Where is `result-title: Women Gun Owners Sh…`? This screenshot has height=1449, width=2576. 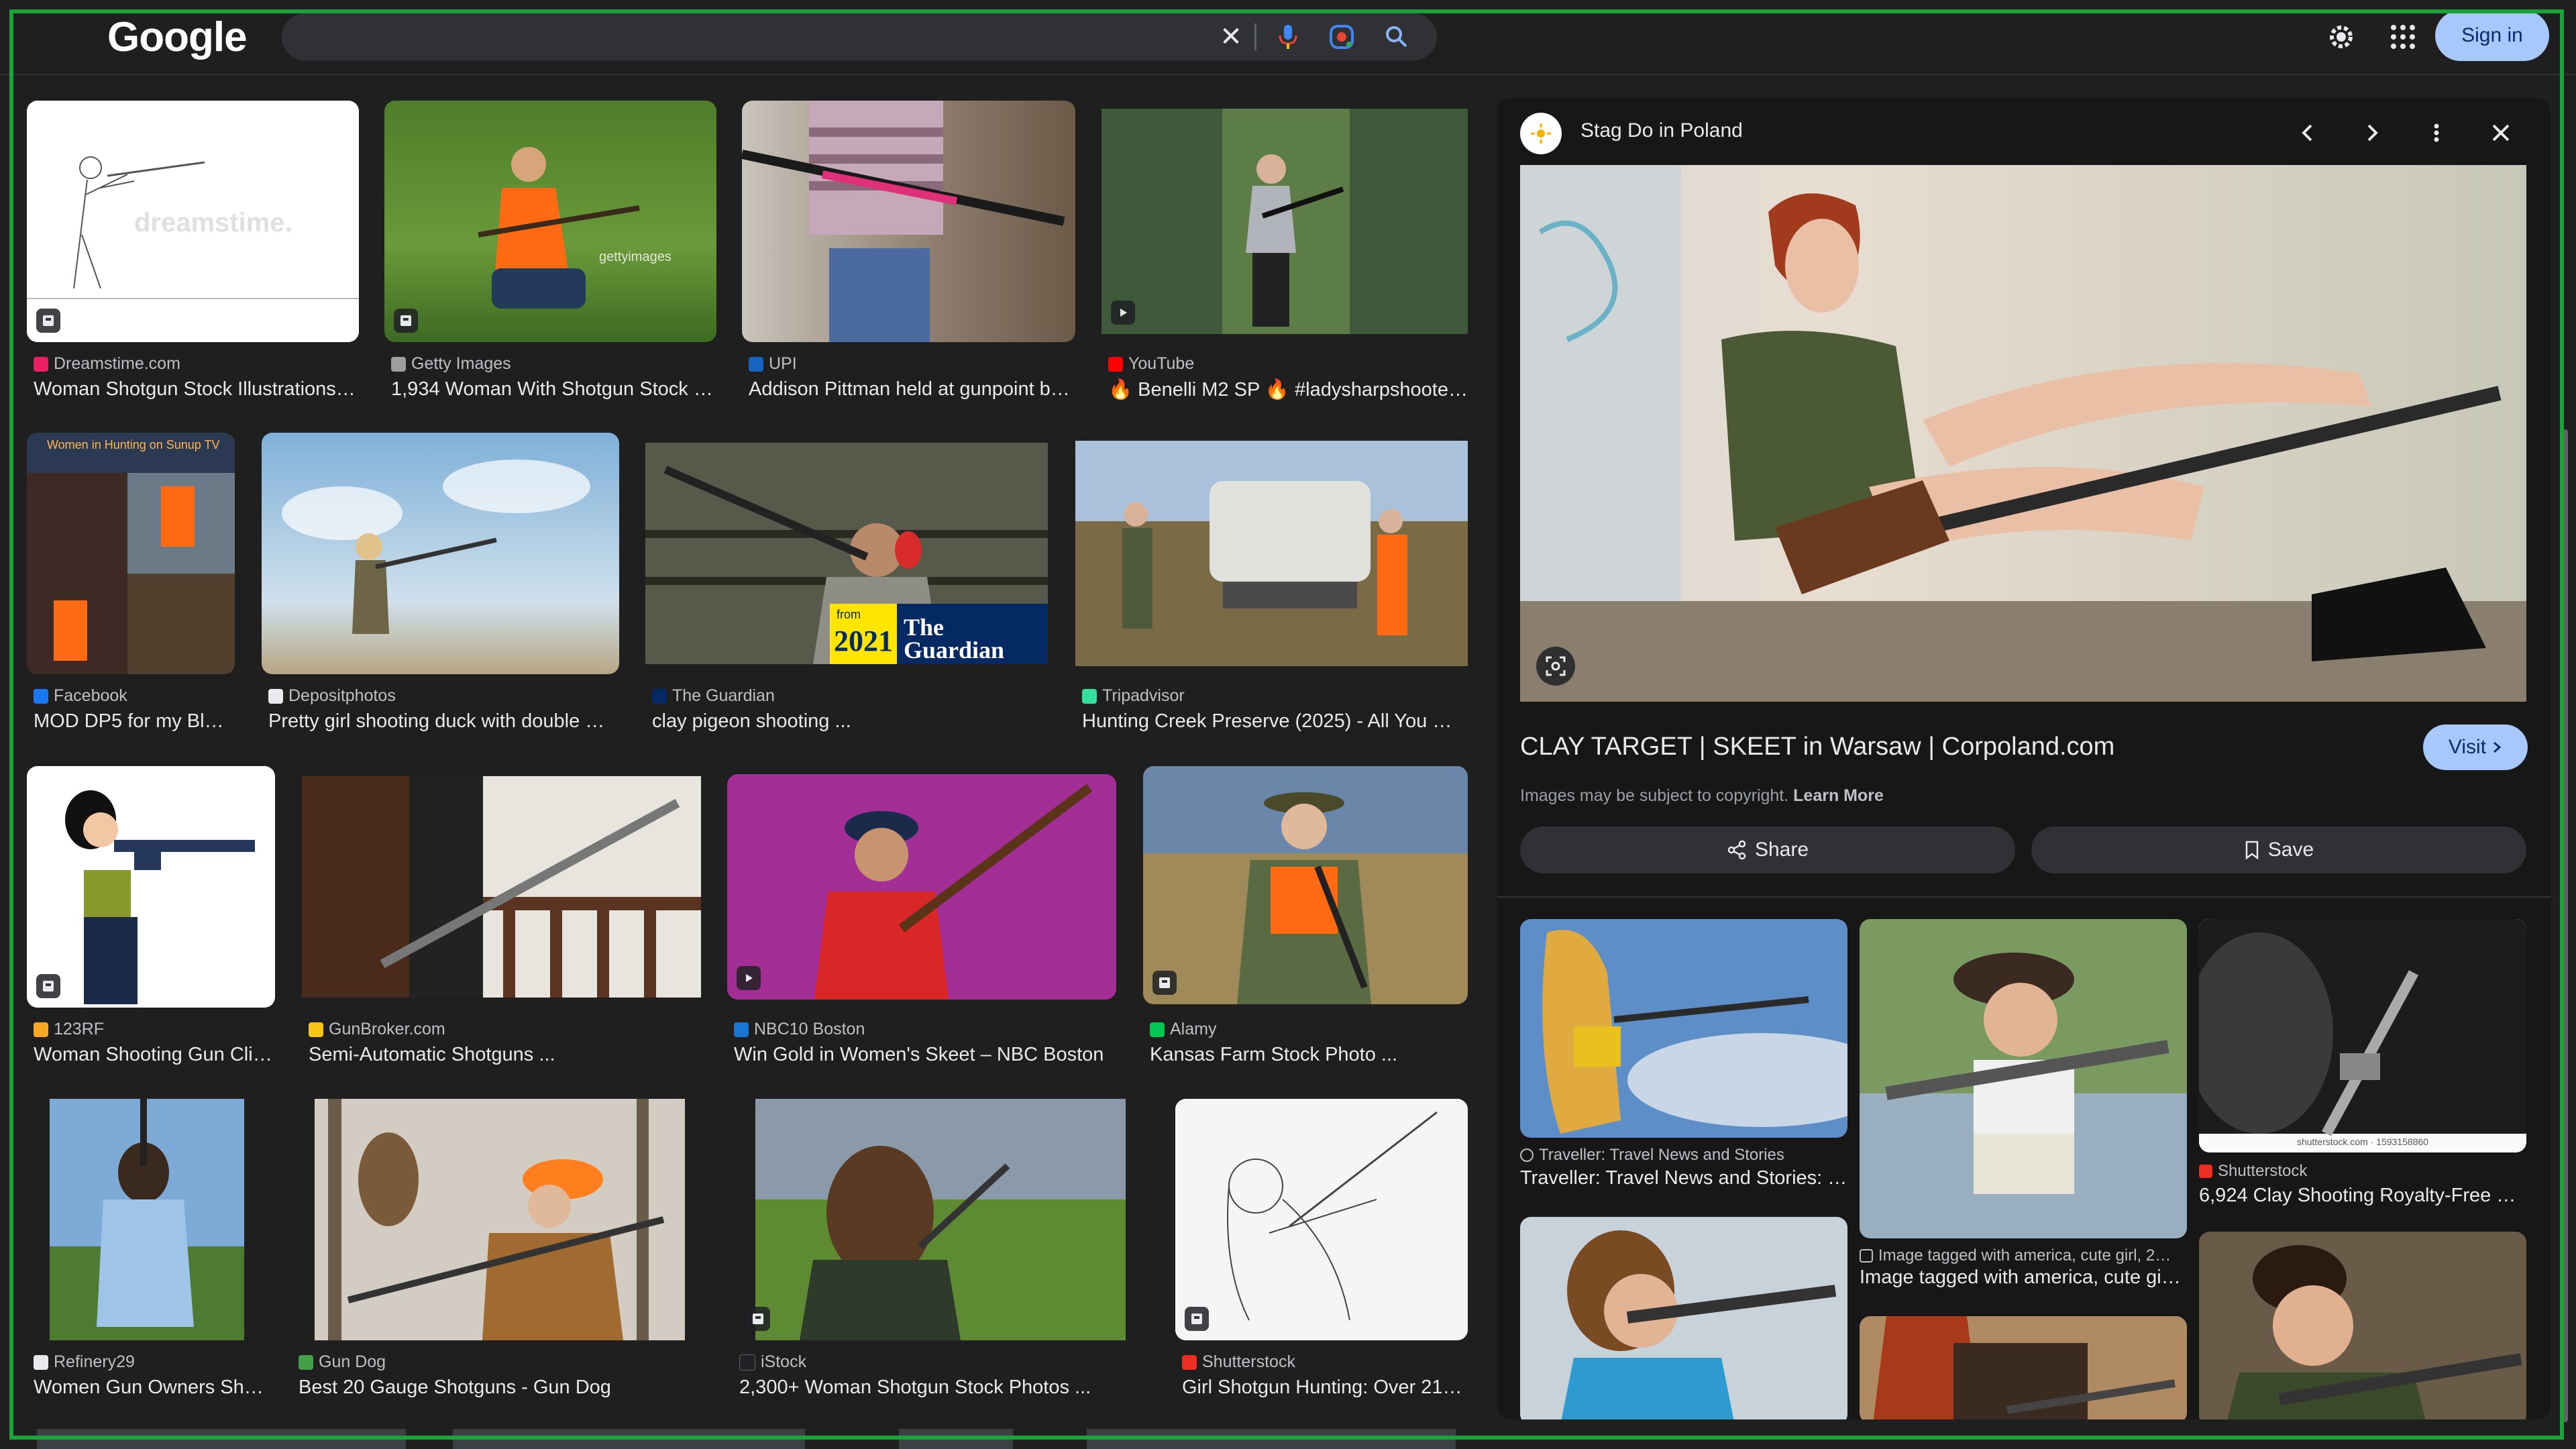
result-title: Women Gun Owners Sh… is located at coordinates (154, 1388).